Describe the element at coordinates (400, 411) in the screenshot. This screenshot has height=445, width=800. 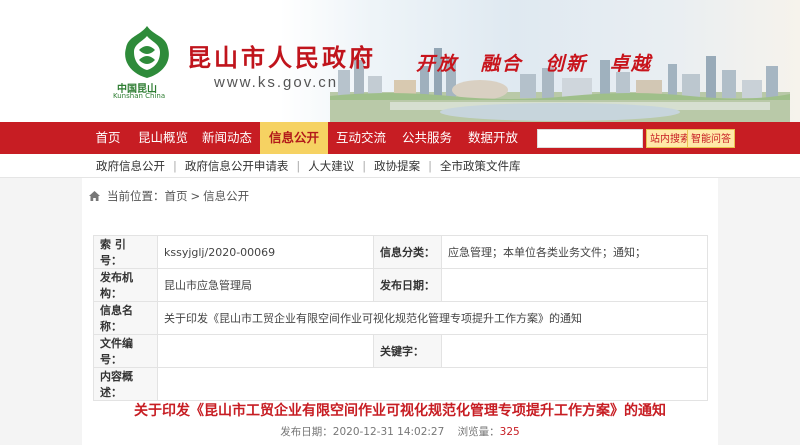
I see `document-title: 关于印发《昆山市工贸企业有限空间作业可视化规范化管理专项提升工作方案》的通知` at that location.